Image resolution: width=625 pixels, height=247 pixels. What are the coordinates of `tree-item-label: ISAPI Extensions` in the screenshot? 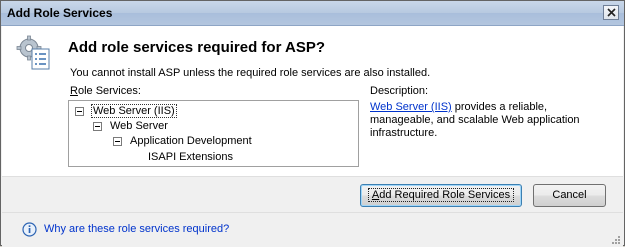 It's located at (190, 157).